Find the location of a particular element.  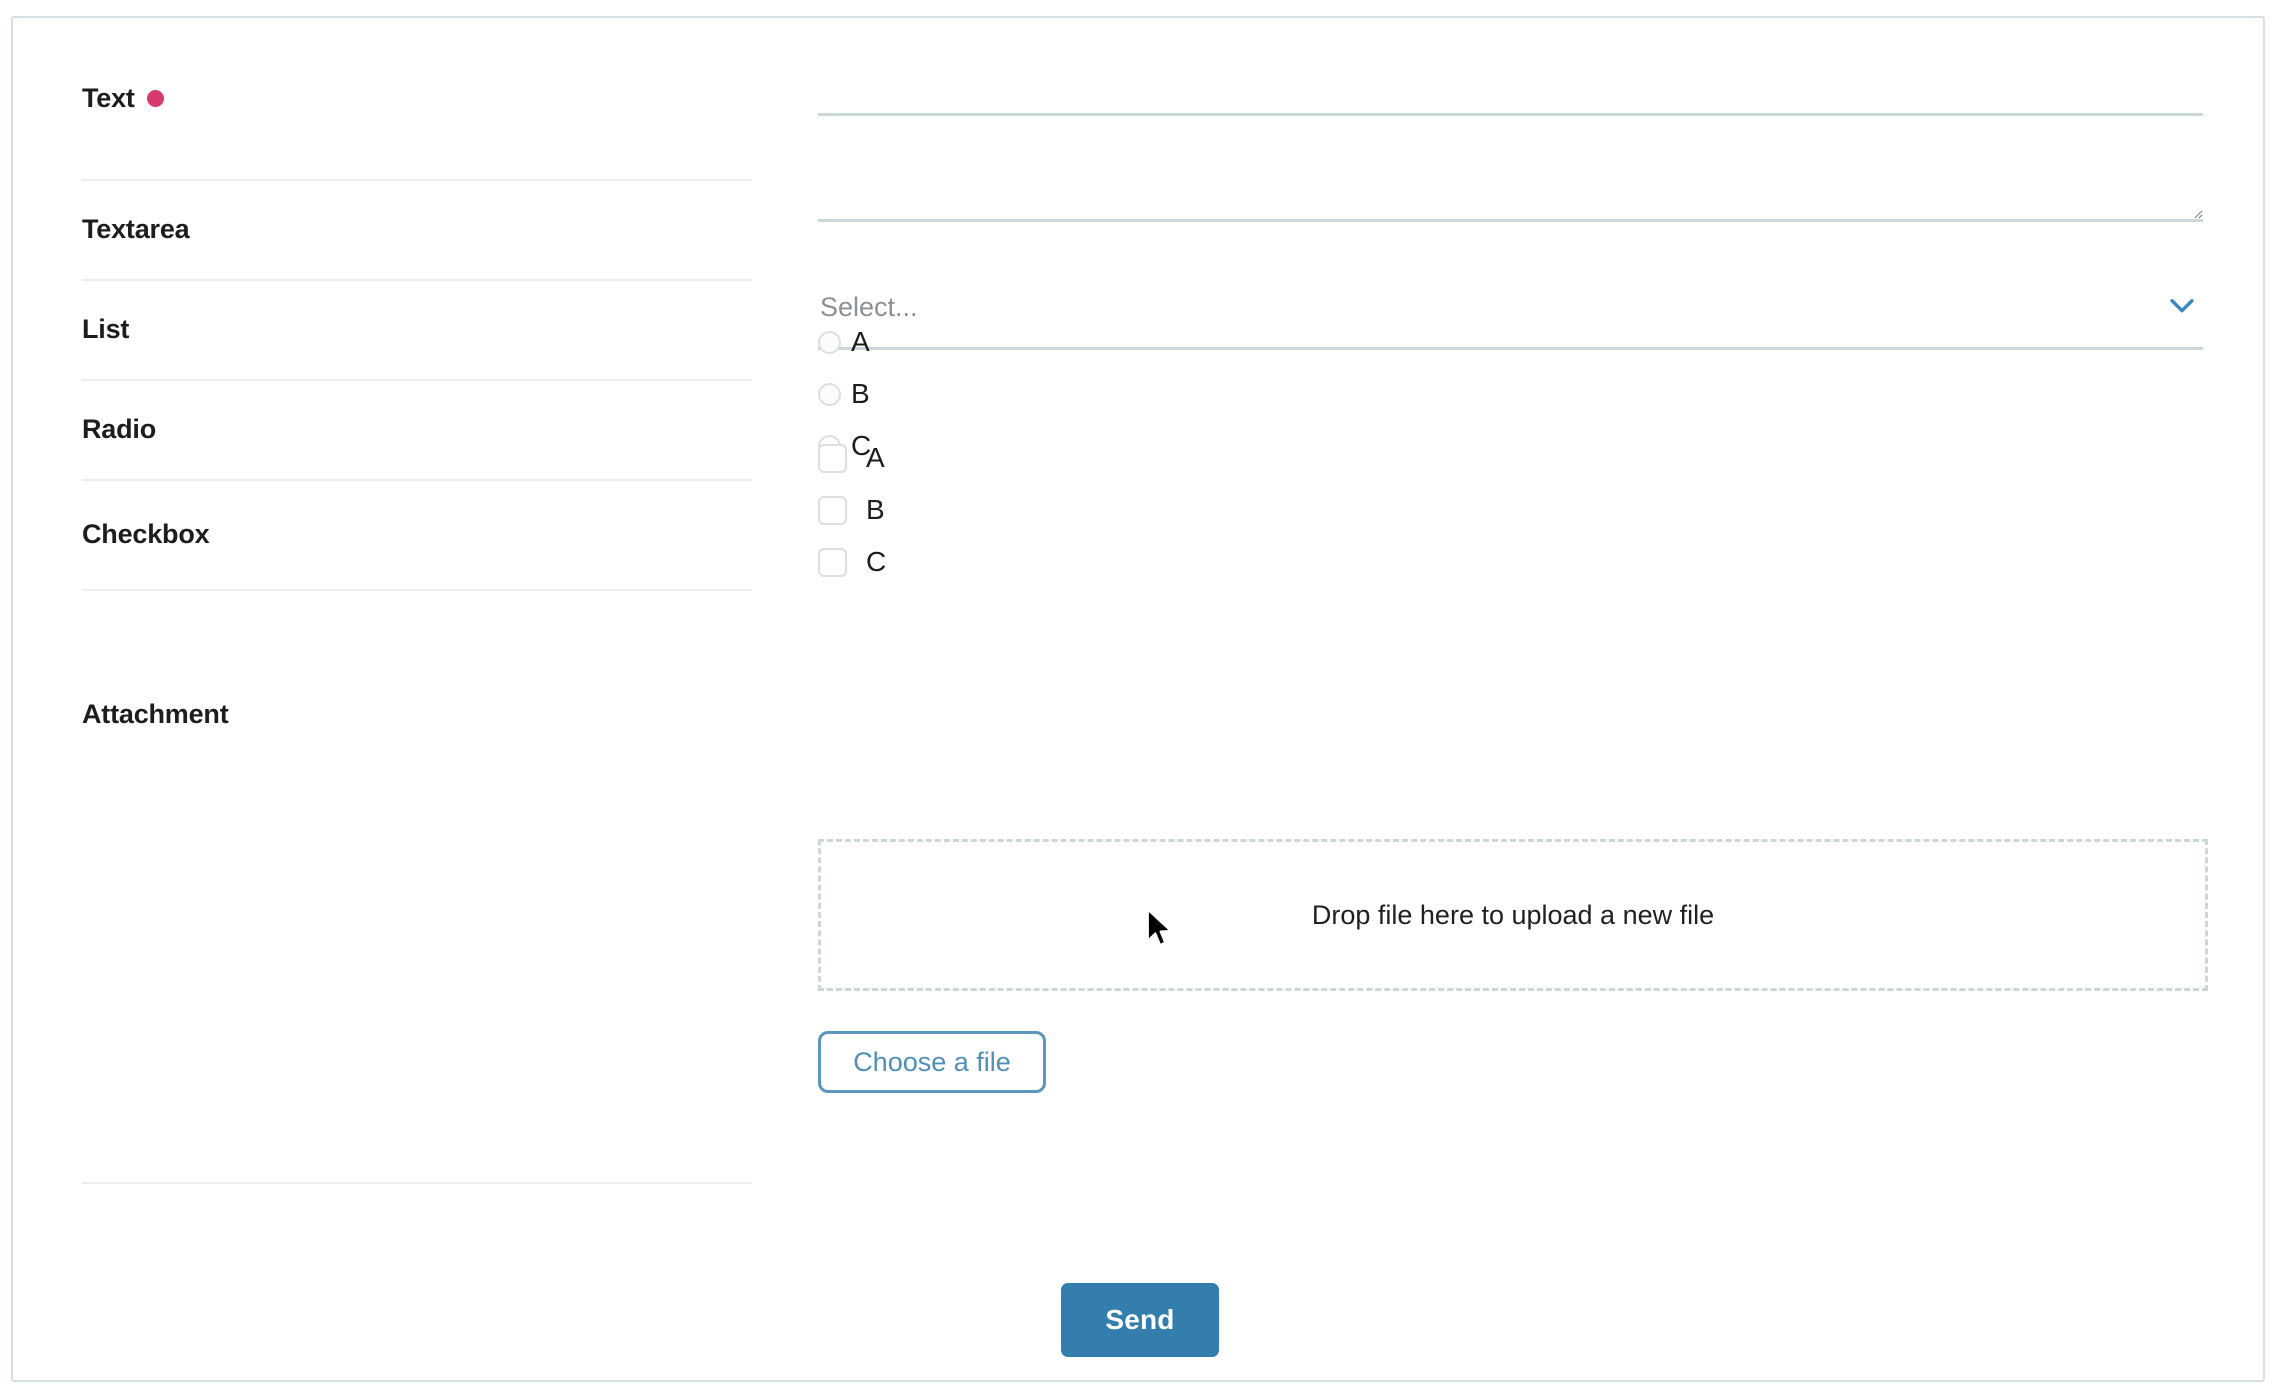

checkbox-option-c: C is located at coordinates (852, 562).